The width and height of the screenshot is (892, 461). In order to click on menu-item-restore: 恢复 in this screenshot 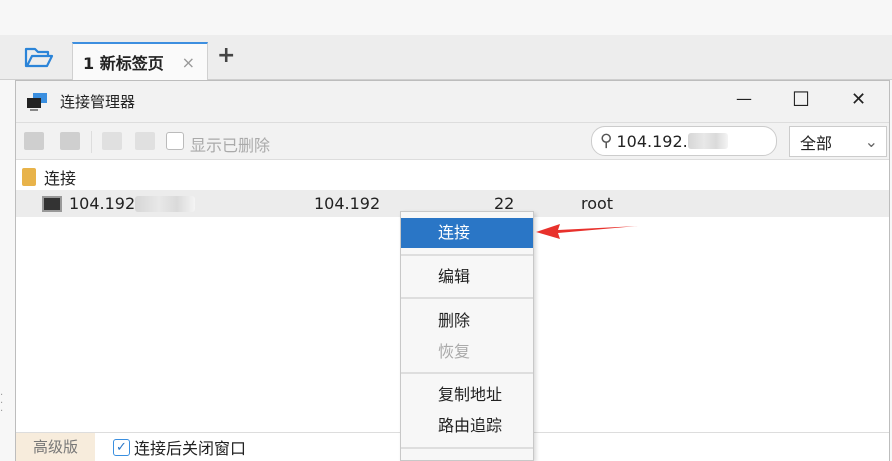, I will do `click(454, 351)`.